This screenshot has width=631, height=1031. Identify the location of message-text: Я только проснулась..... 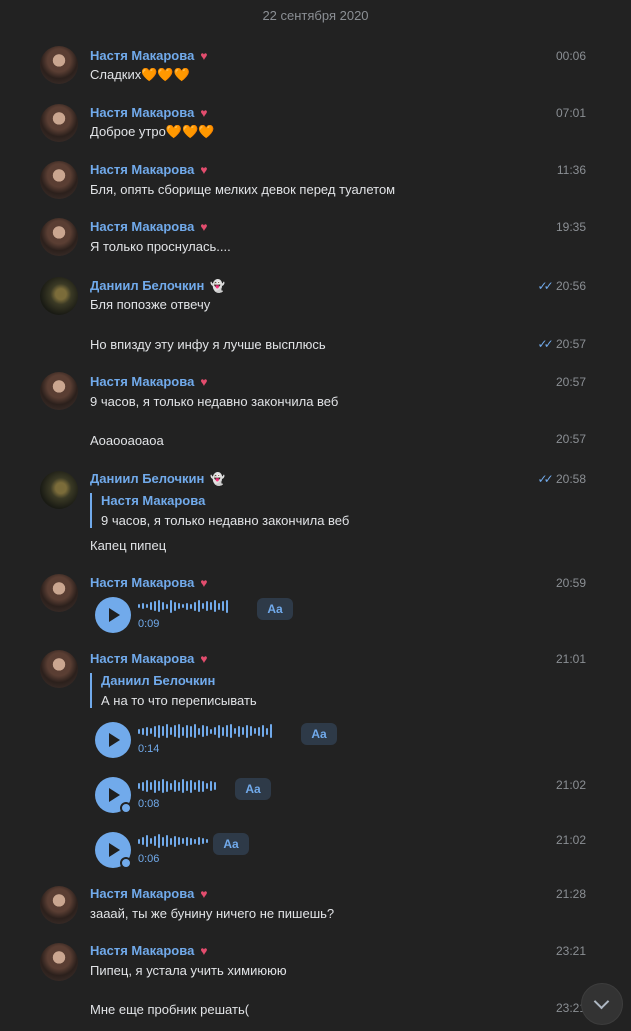
(160, 246).